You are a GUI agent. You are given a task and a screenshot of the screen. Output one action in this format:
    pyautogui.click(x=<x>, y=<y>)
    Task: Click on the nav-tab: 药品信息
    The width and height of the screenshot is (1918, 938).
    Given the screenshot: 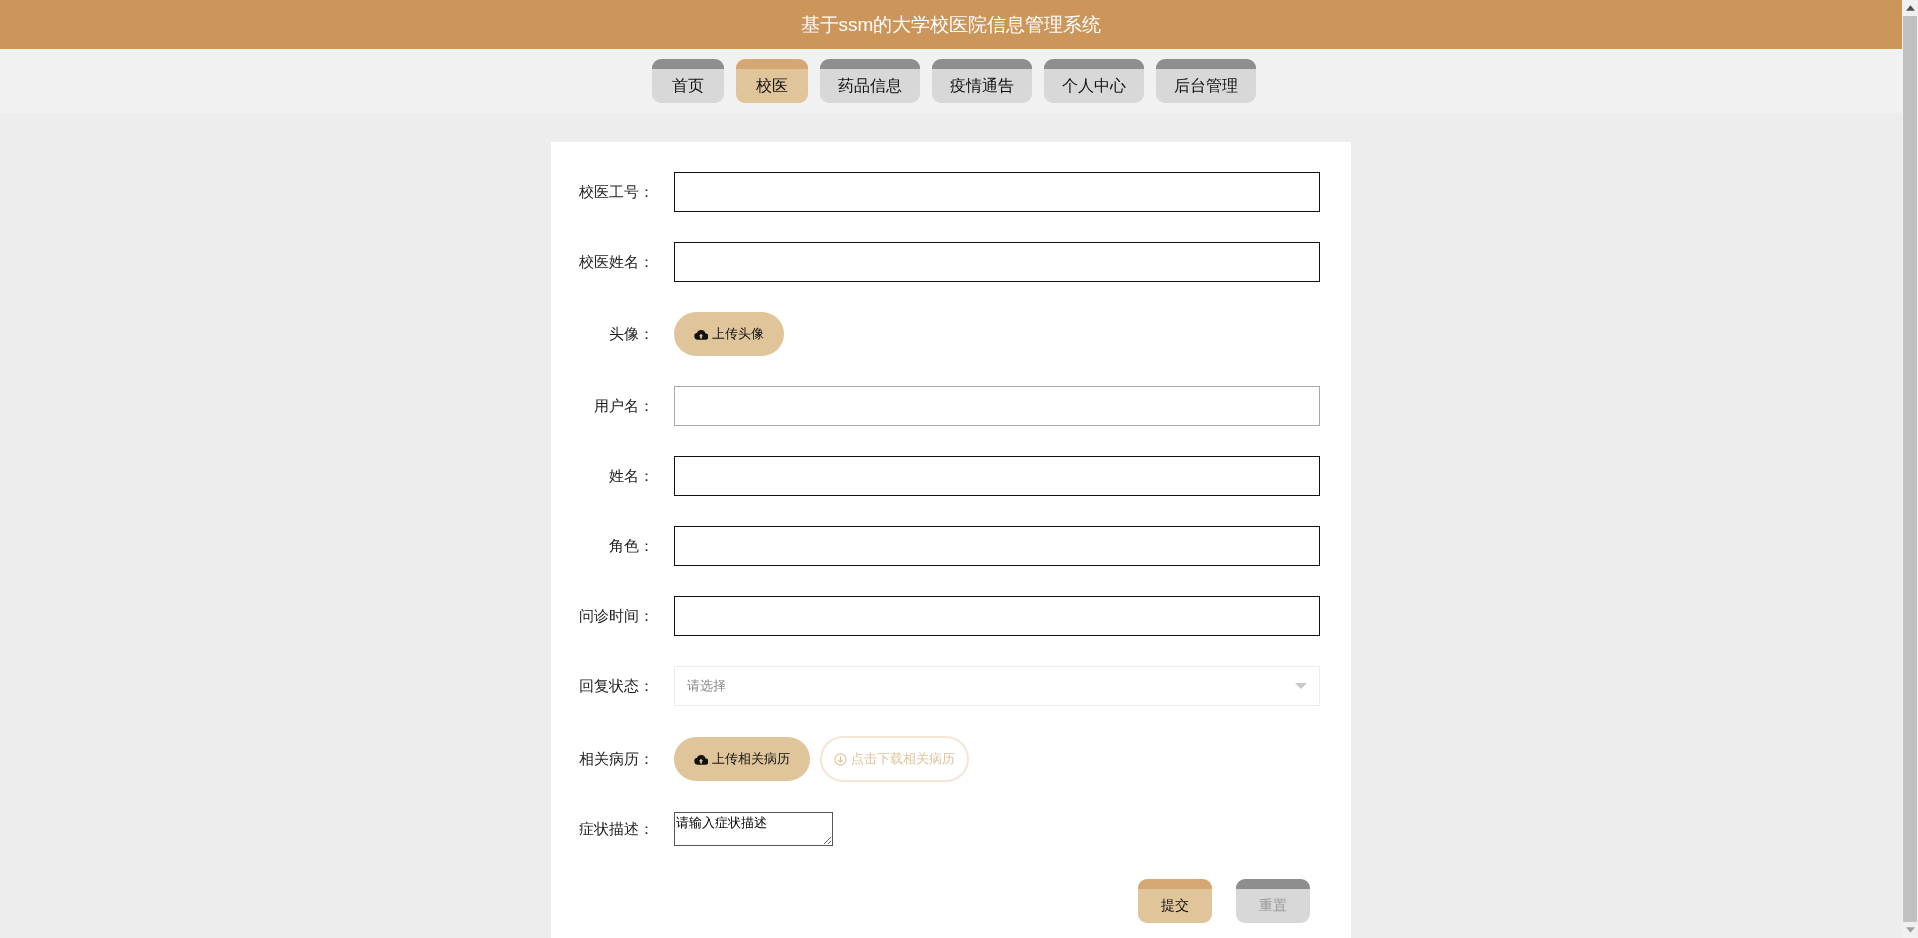 What is the action you would take?
    pyautogui.click(x=870, y=81)
    